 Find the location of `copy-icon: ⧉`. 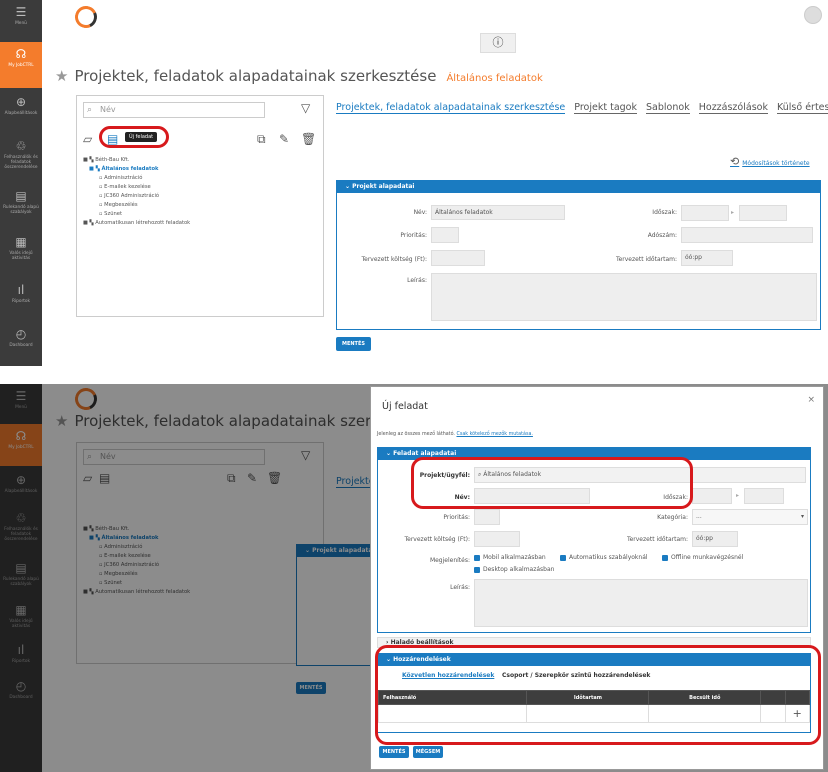

copy-icon: ⧉ is located at coordinates (261, 139).